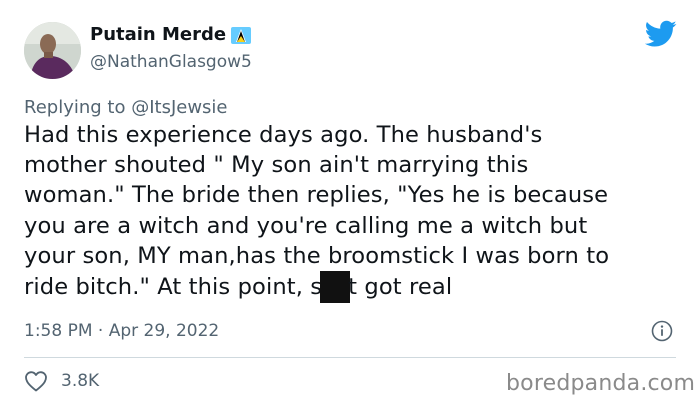 The image size is (700, 410). What do you see at coordinates (601, 383) in the screenshot?
I see `boredpanda-watermark: boredpanda.com` at bounding box center [601, 383].